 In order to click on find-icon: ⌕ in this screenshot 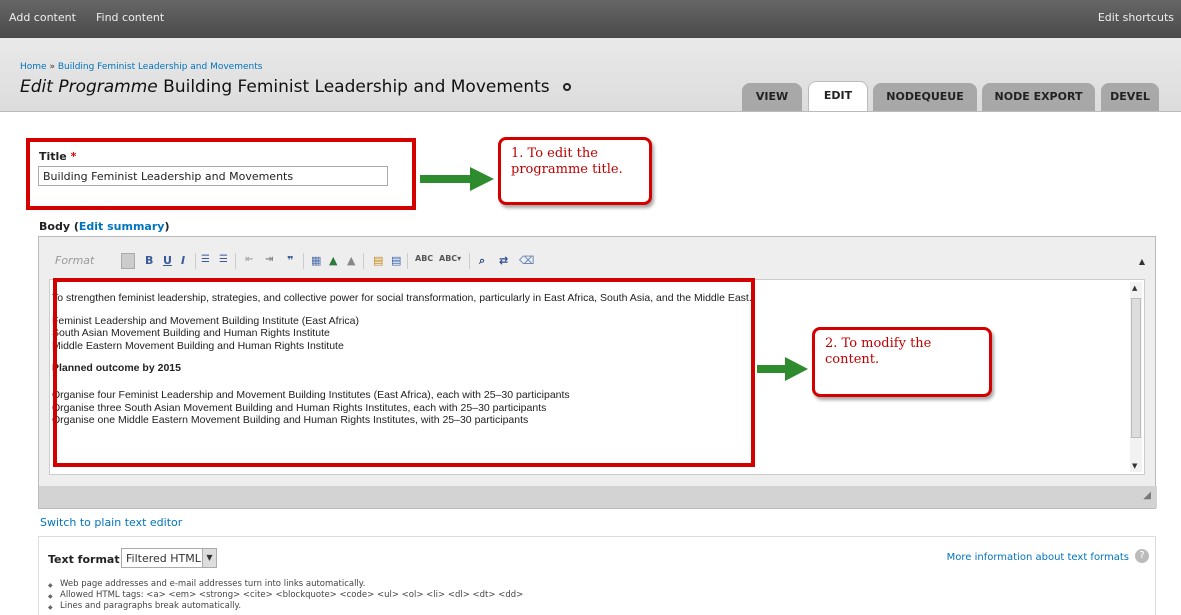, I will do `click(482, 261)`.